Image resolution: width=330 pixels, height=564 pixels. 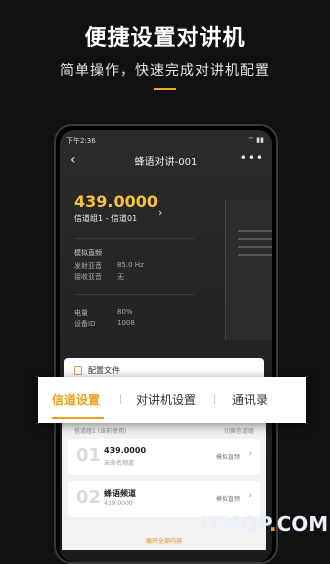 I want to click on watermark-logo: ITMOP.COM, so click(x=264, y=524).